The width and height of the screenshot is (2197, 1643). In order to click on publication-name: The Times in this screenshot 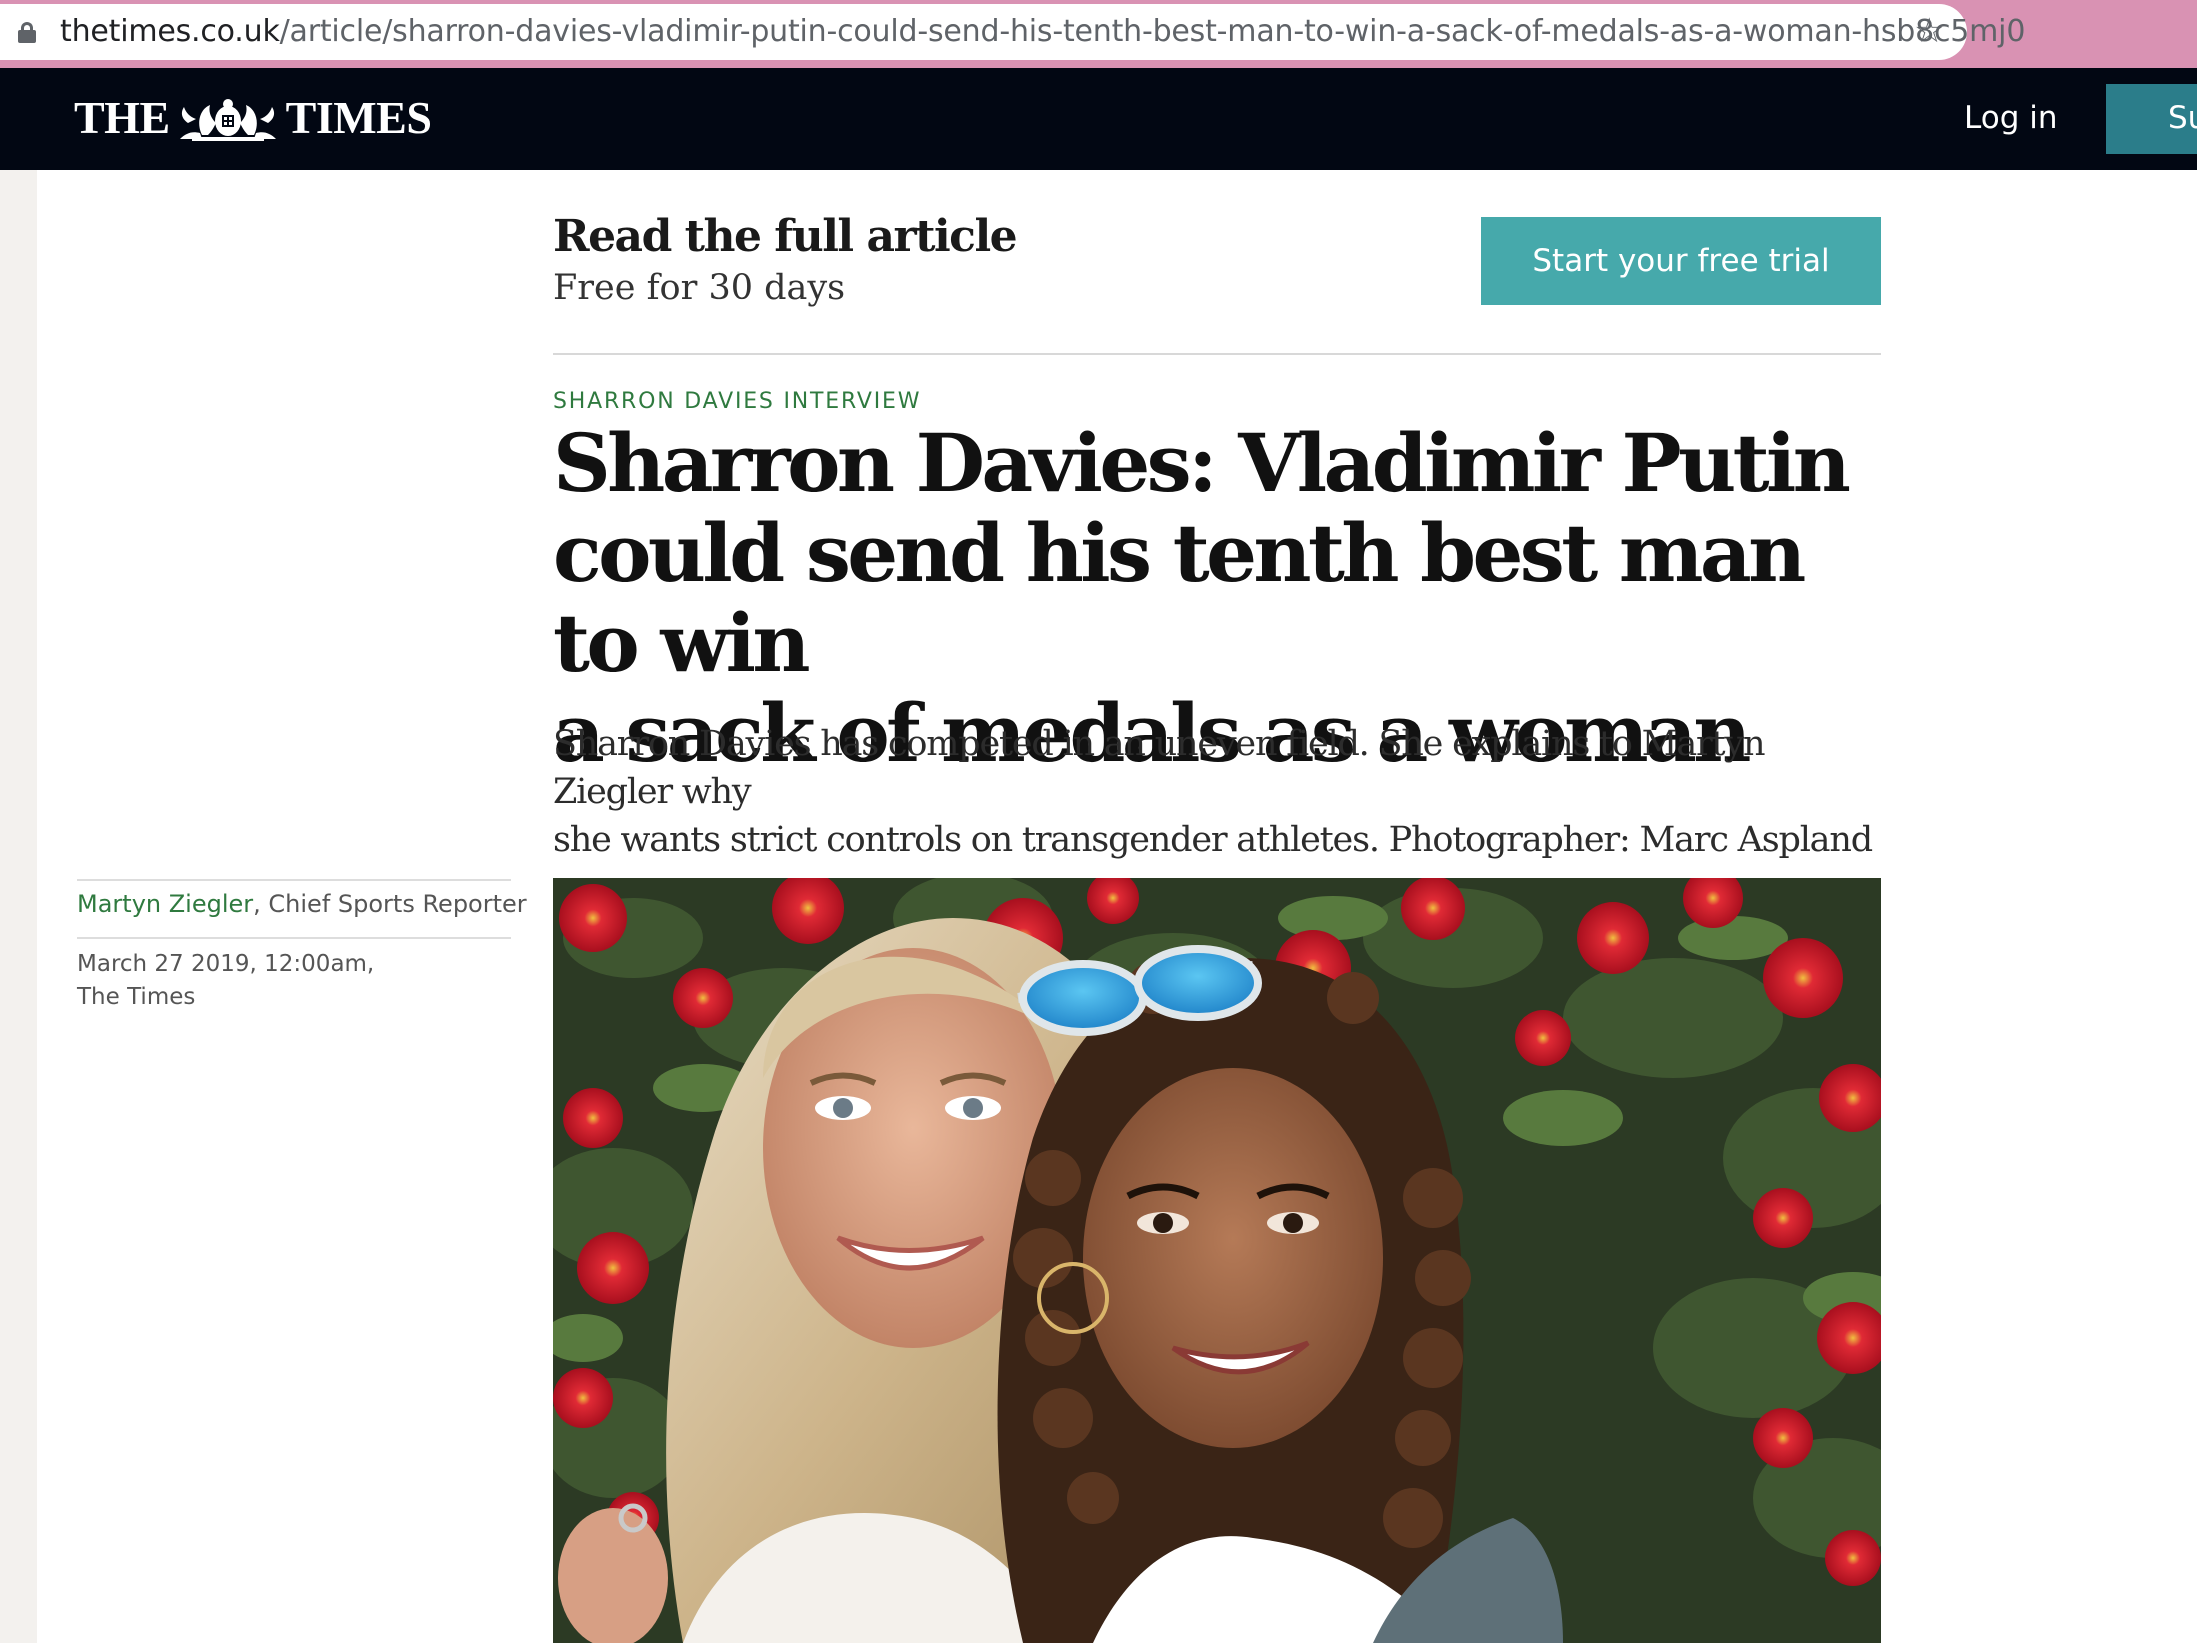, I will do `click(136, 997)`.